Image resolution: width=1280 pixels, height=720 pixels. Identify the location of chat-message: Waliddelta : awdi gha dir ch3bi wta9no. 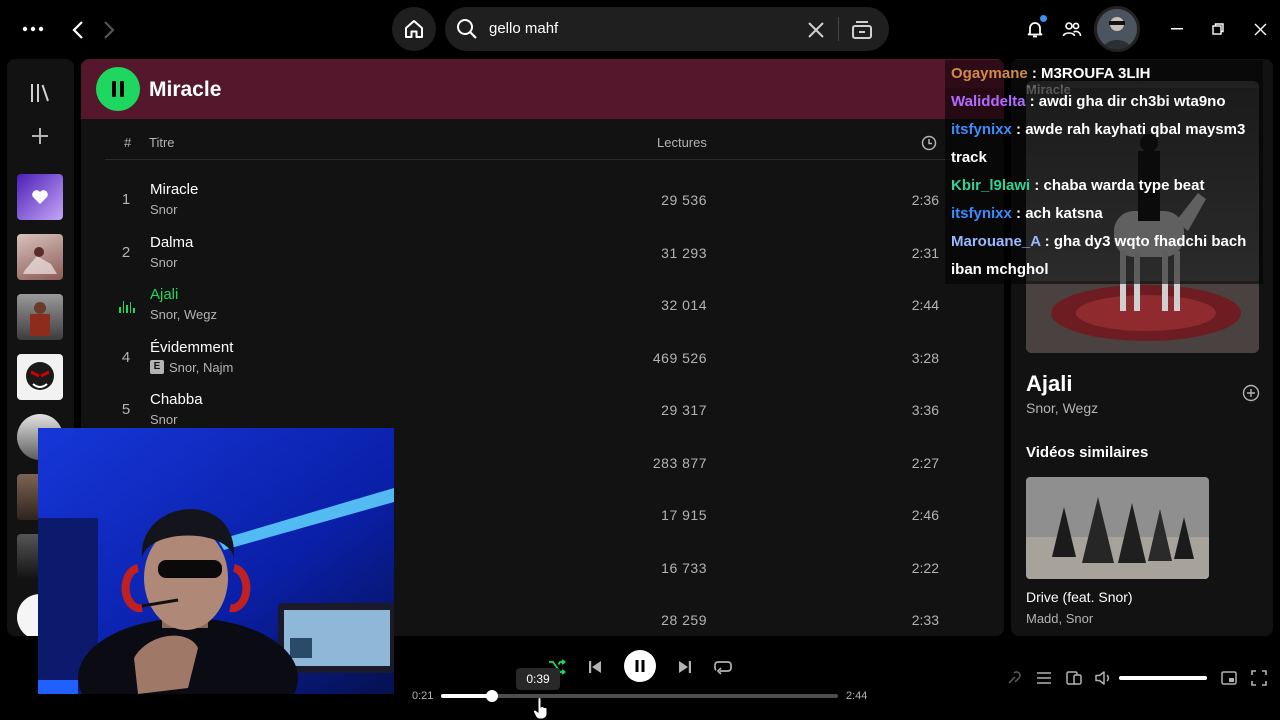
(1104, 102).